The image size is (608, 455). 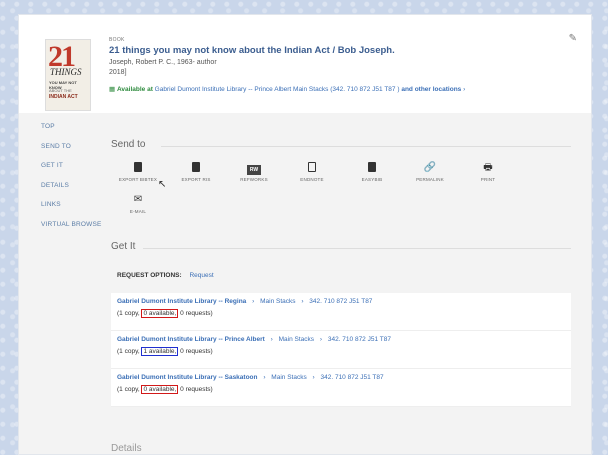 I want to click on request-options-label: REQUEST OPTIONS:, so click(x=149, y=275).